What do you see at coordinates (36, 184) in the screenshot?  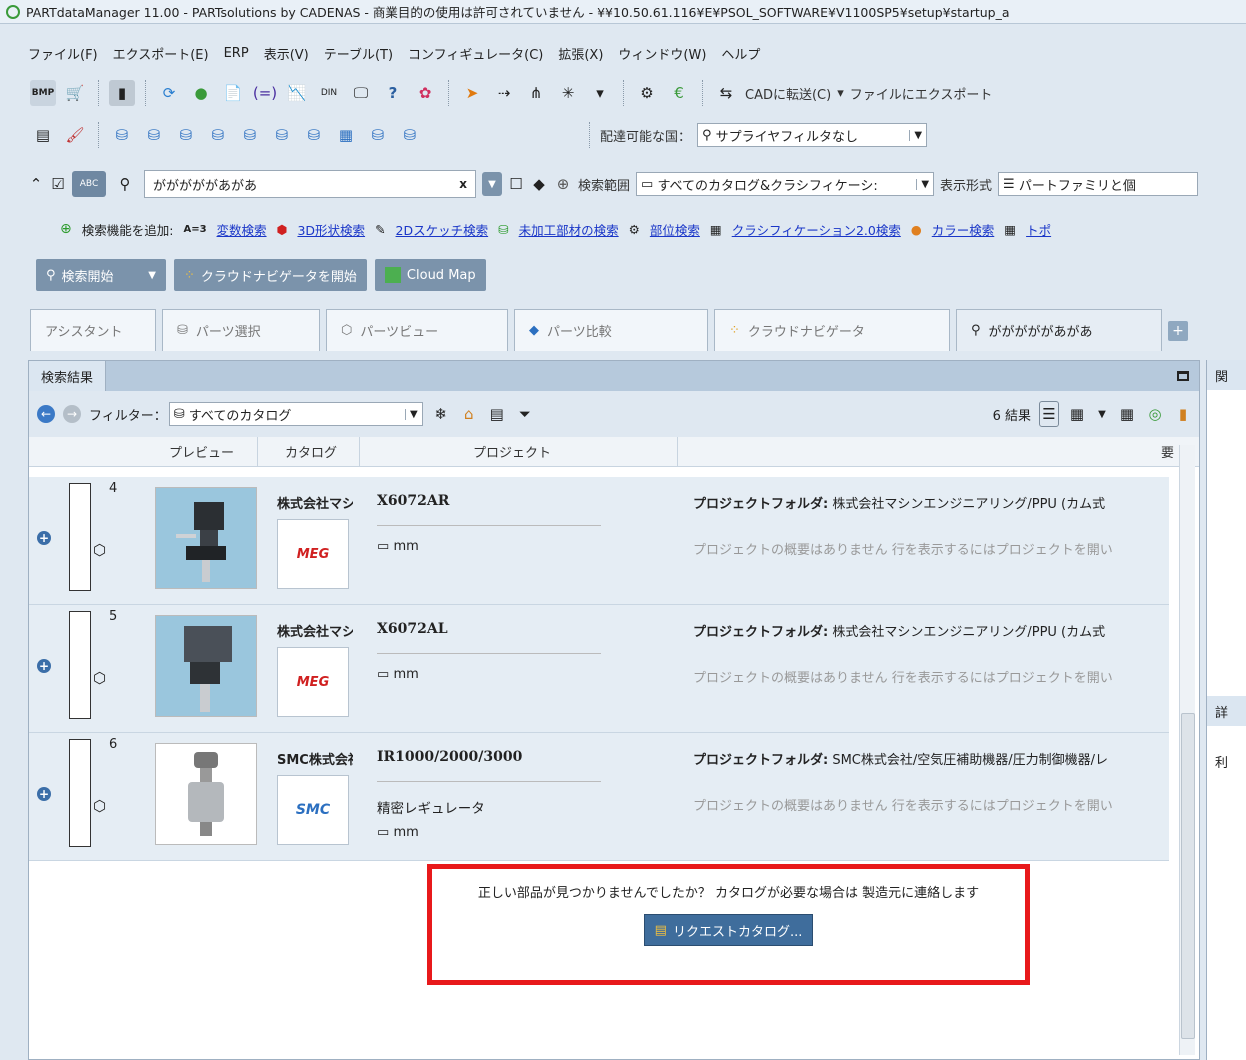 I see `collapse-icon: ⌃` at bounding box center [36, 184].